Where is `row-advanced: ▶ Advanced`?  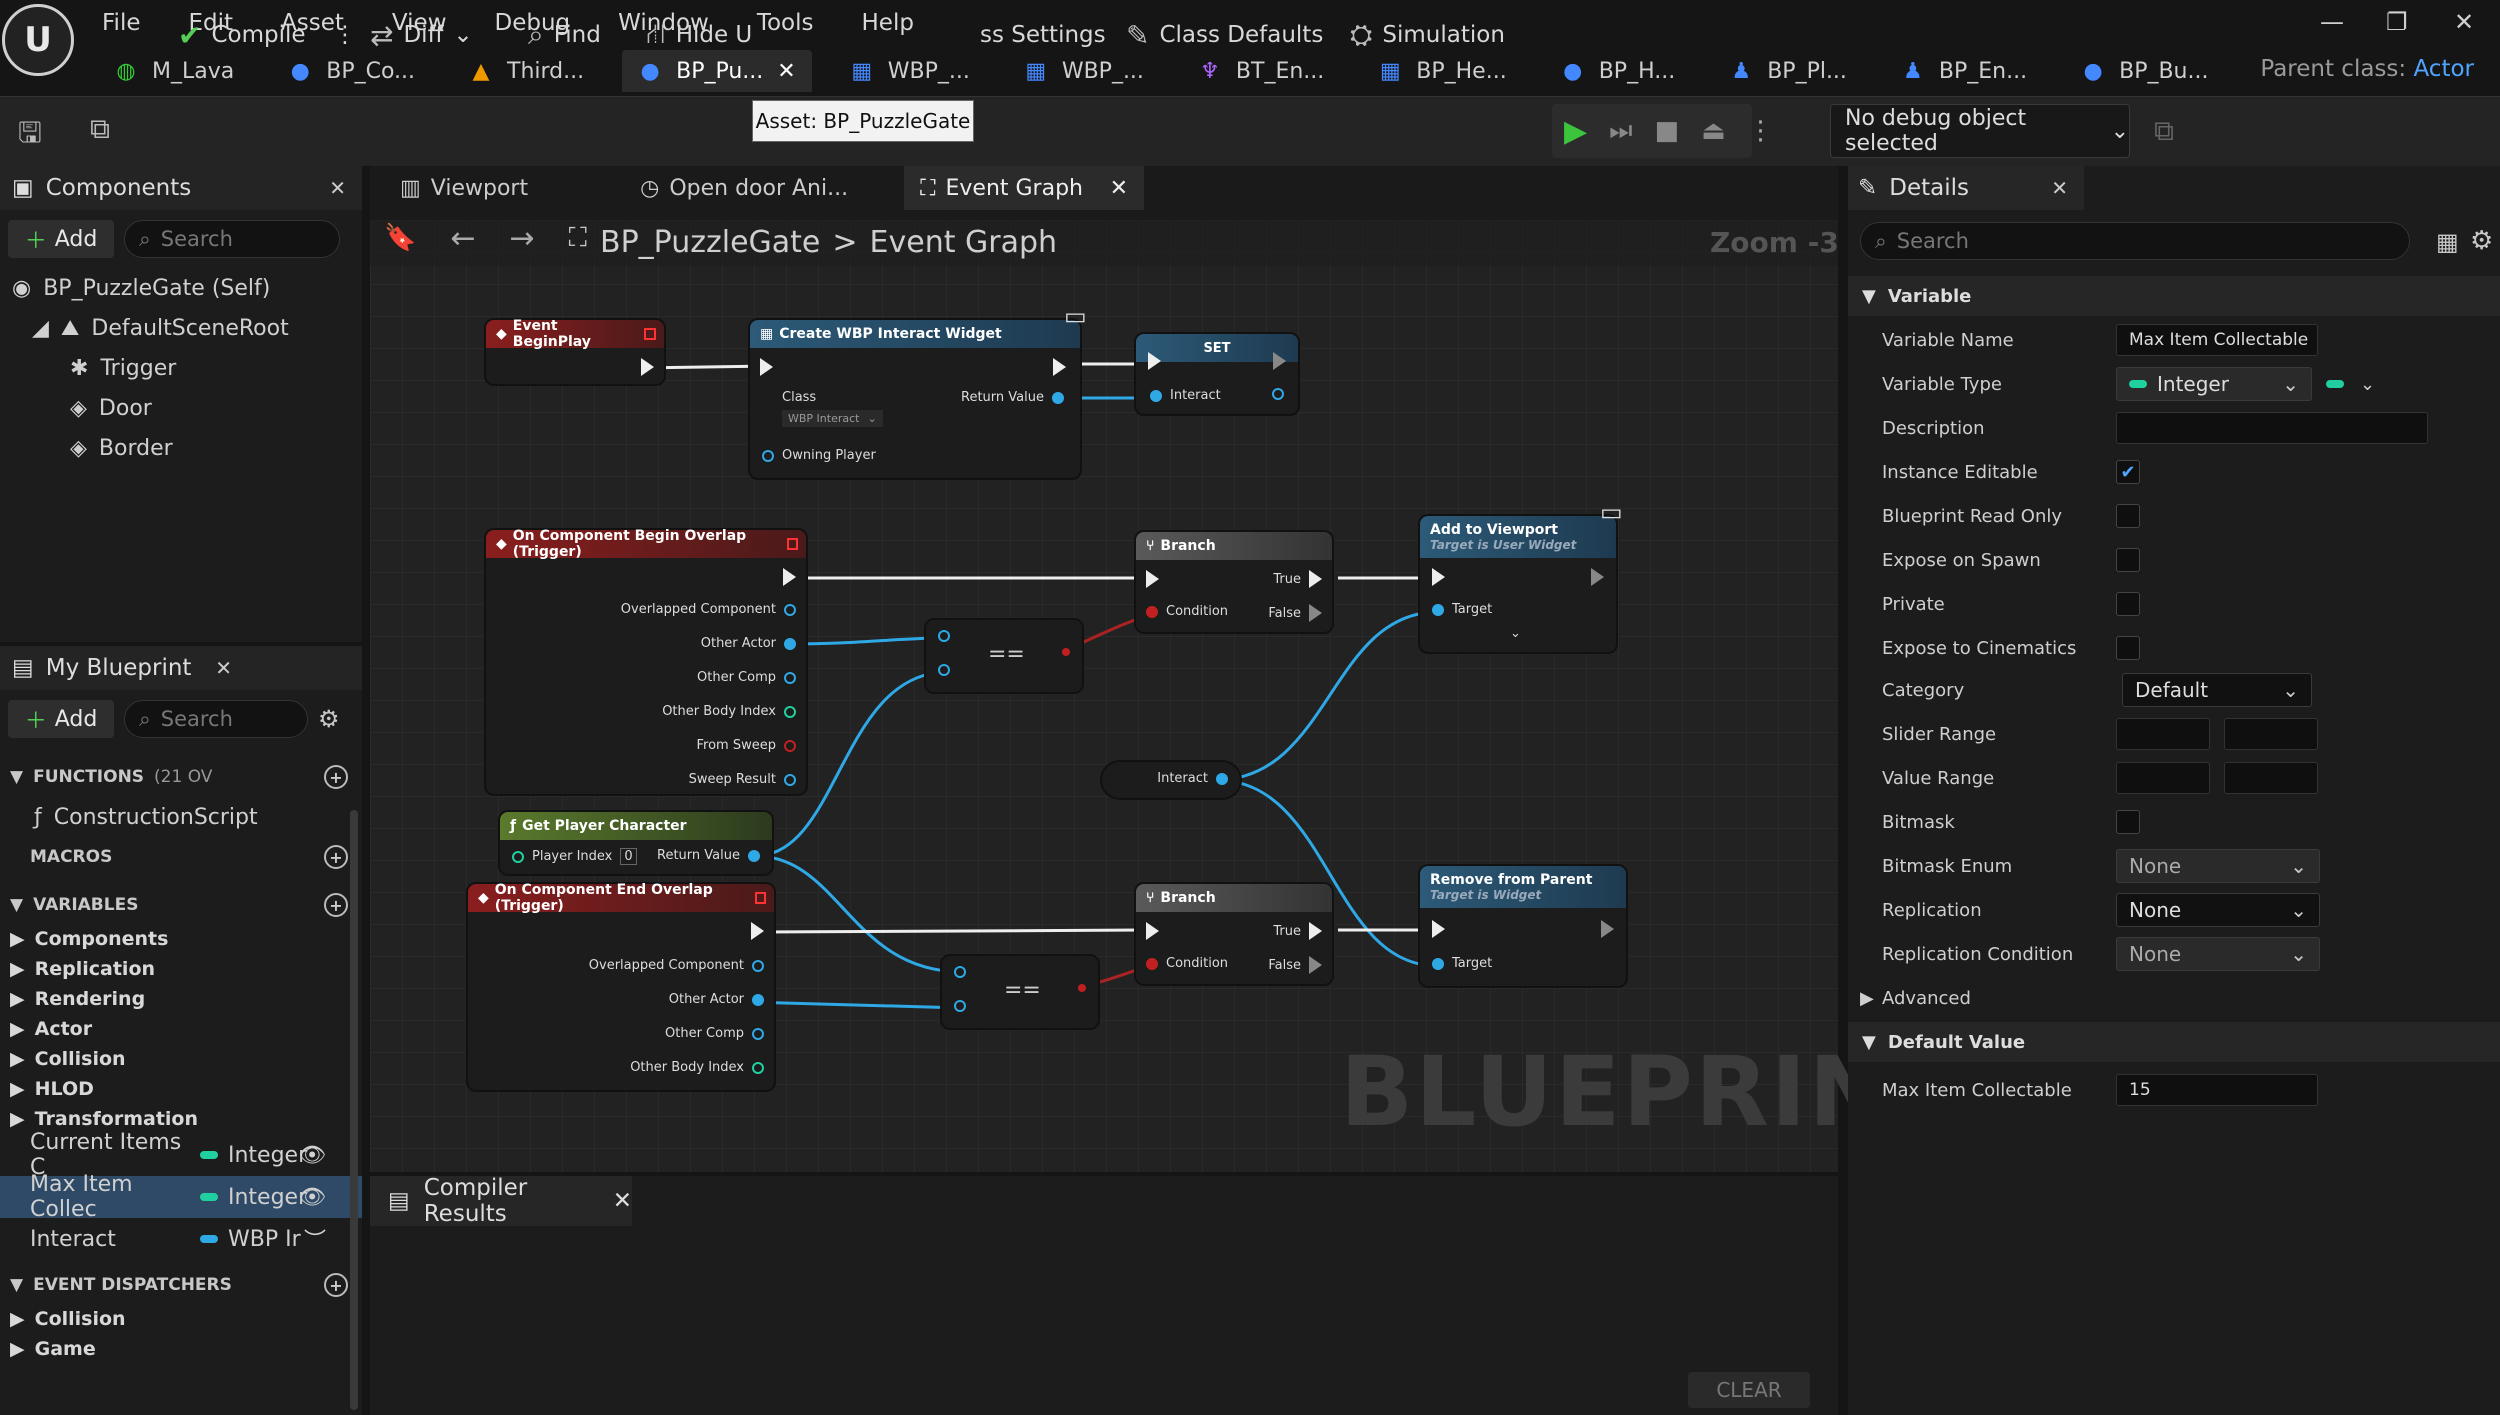
row-advanced: ▶ Advanced is located at coordinates (2174, 998).